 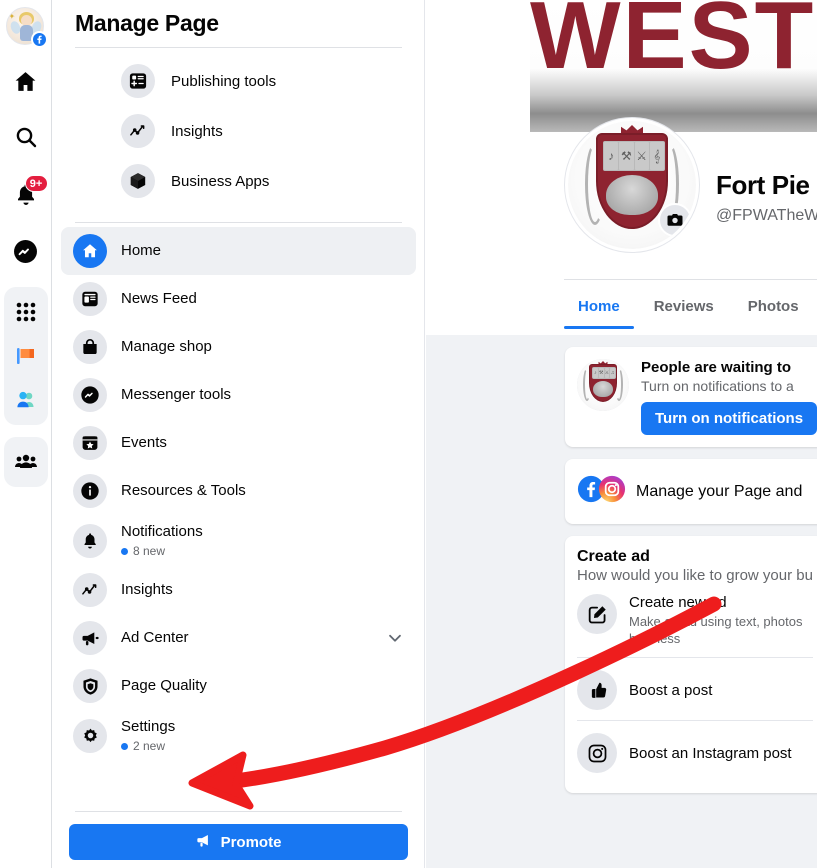 What do you see at coordinates (26, 81) in the screenshot?
I see `rail-home-icon` at bounding box center [26, 81].